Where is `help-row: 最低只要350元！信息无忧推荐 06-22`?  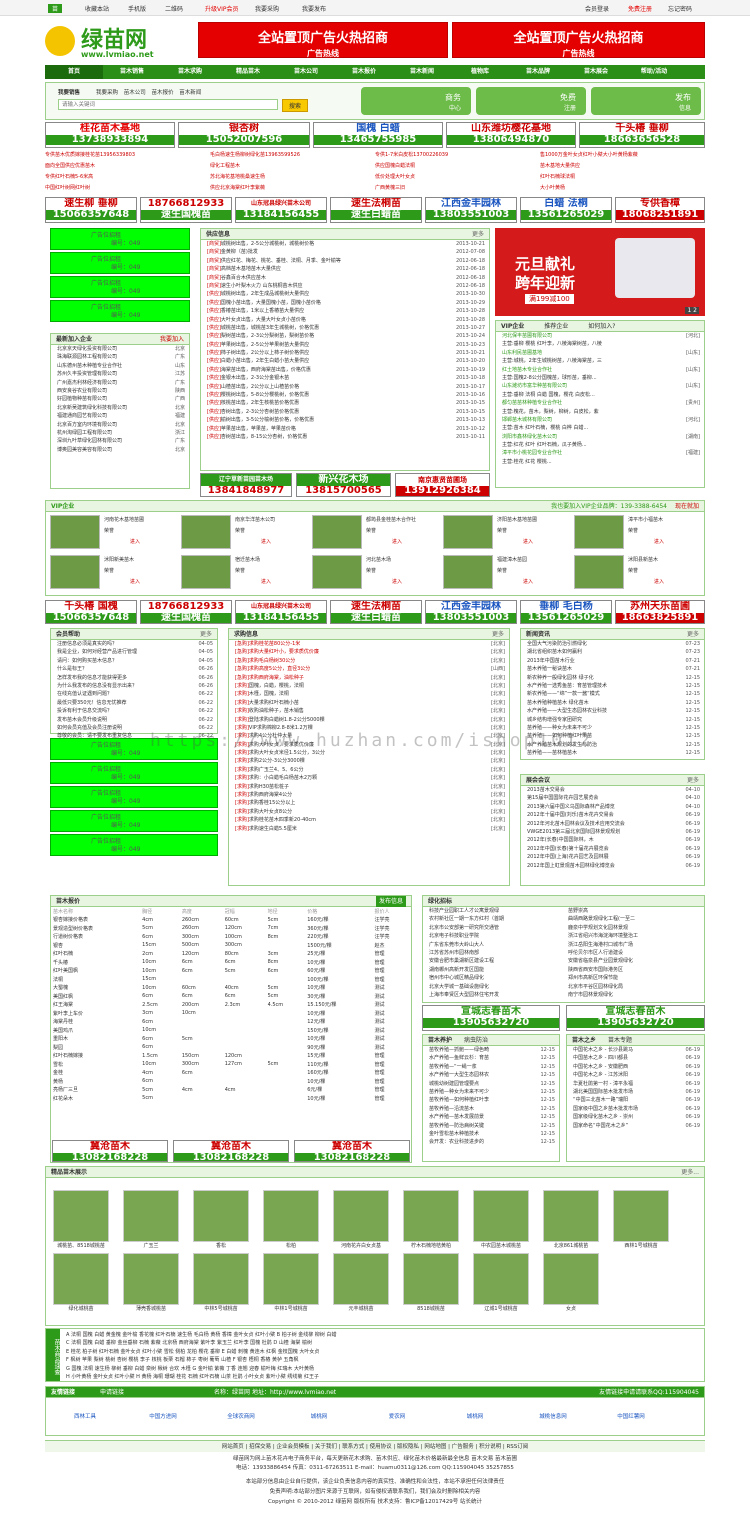
help-row: 最低只要350元！信息无忧推荐 06-22 is located at coordinates (134, 703).